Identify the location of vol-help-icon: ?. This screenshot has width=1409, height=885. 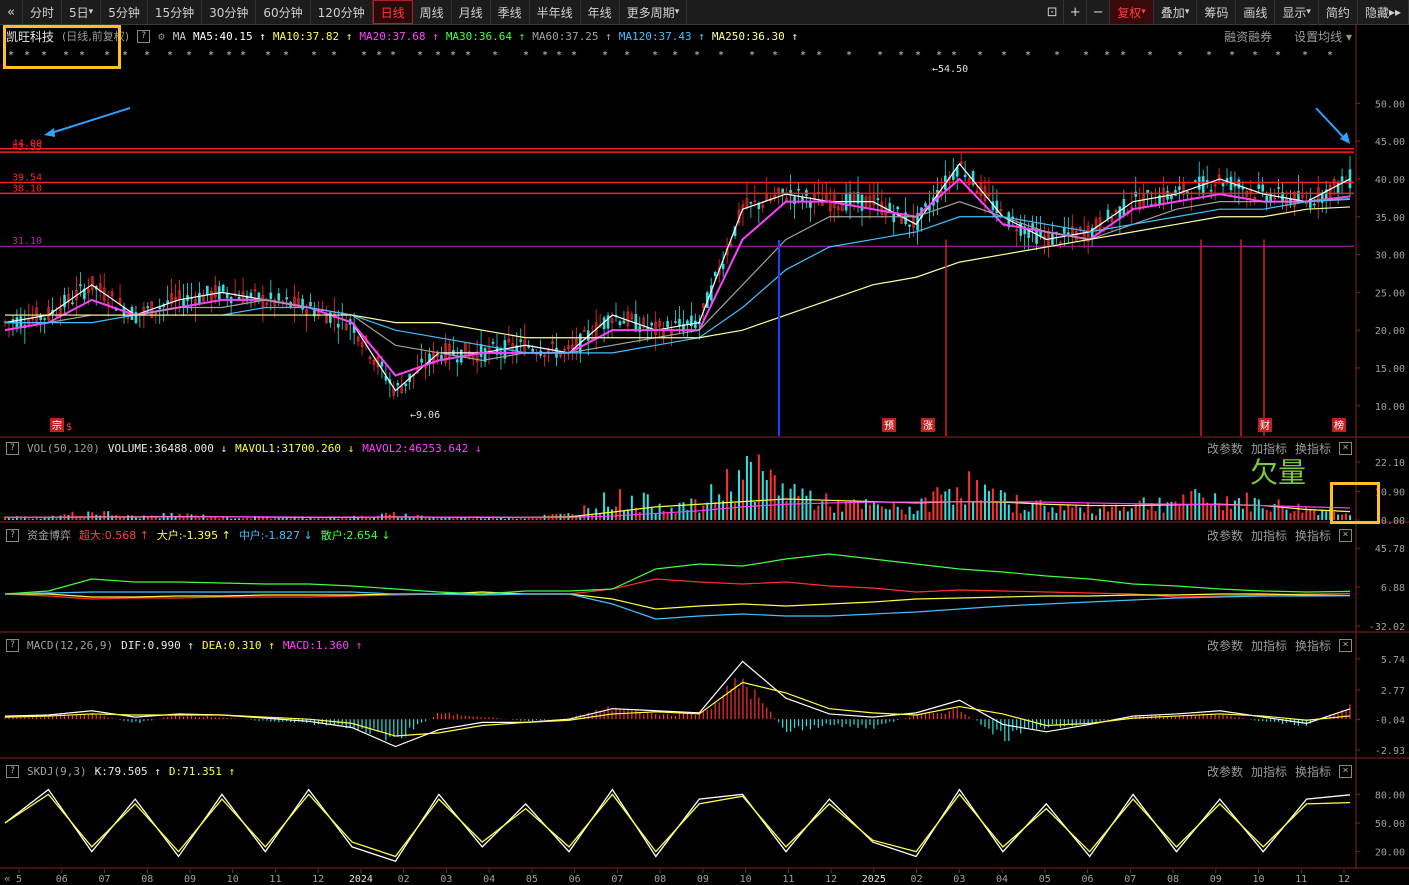
(12, 448).